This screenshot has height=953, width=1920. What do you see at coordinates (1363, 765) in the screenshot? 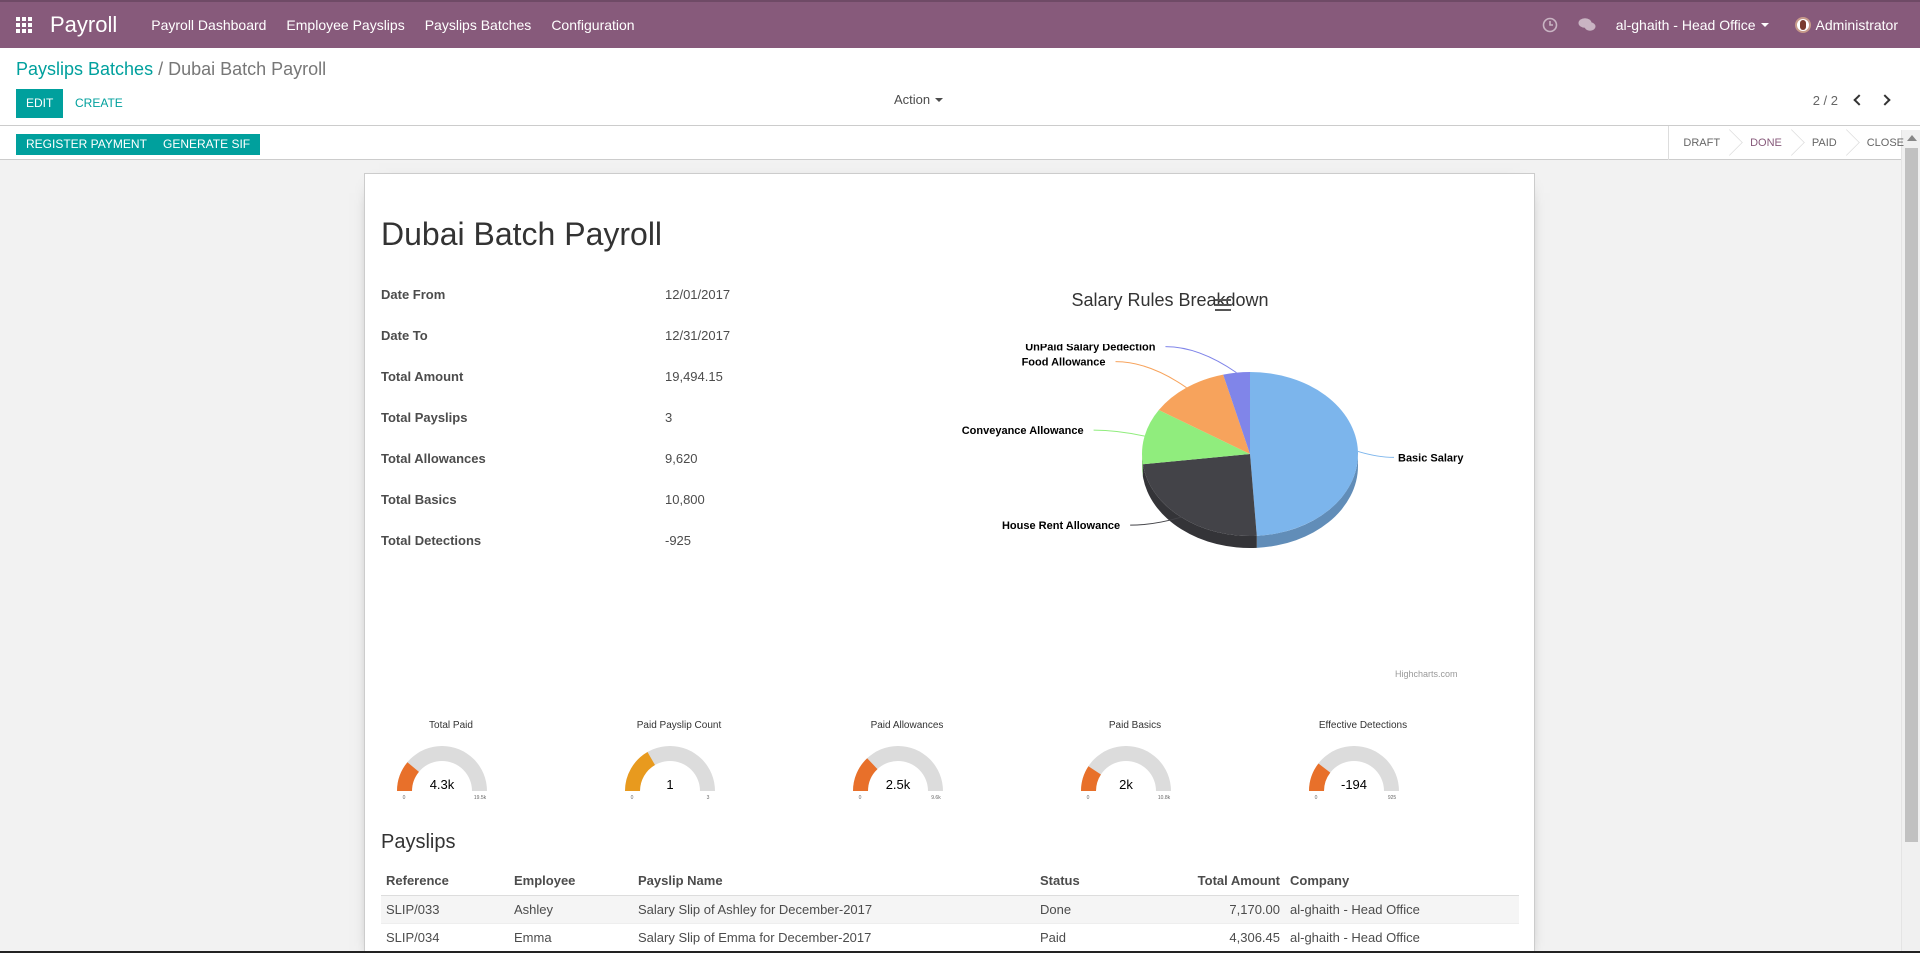
I see `gauge-widget: Effective Detections -194 0 925` at bounding box center [1363, 765].